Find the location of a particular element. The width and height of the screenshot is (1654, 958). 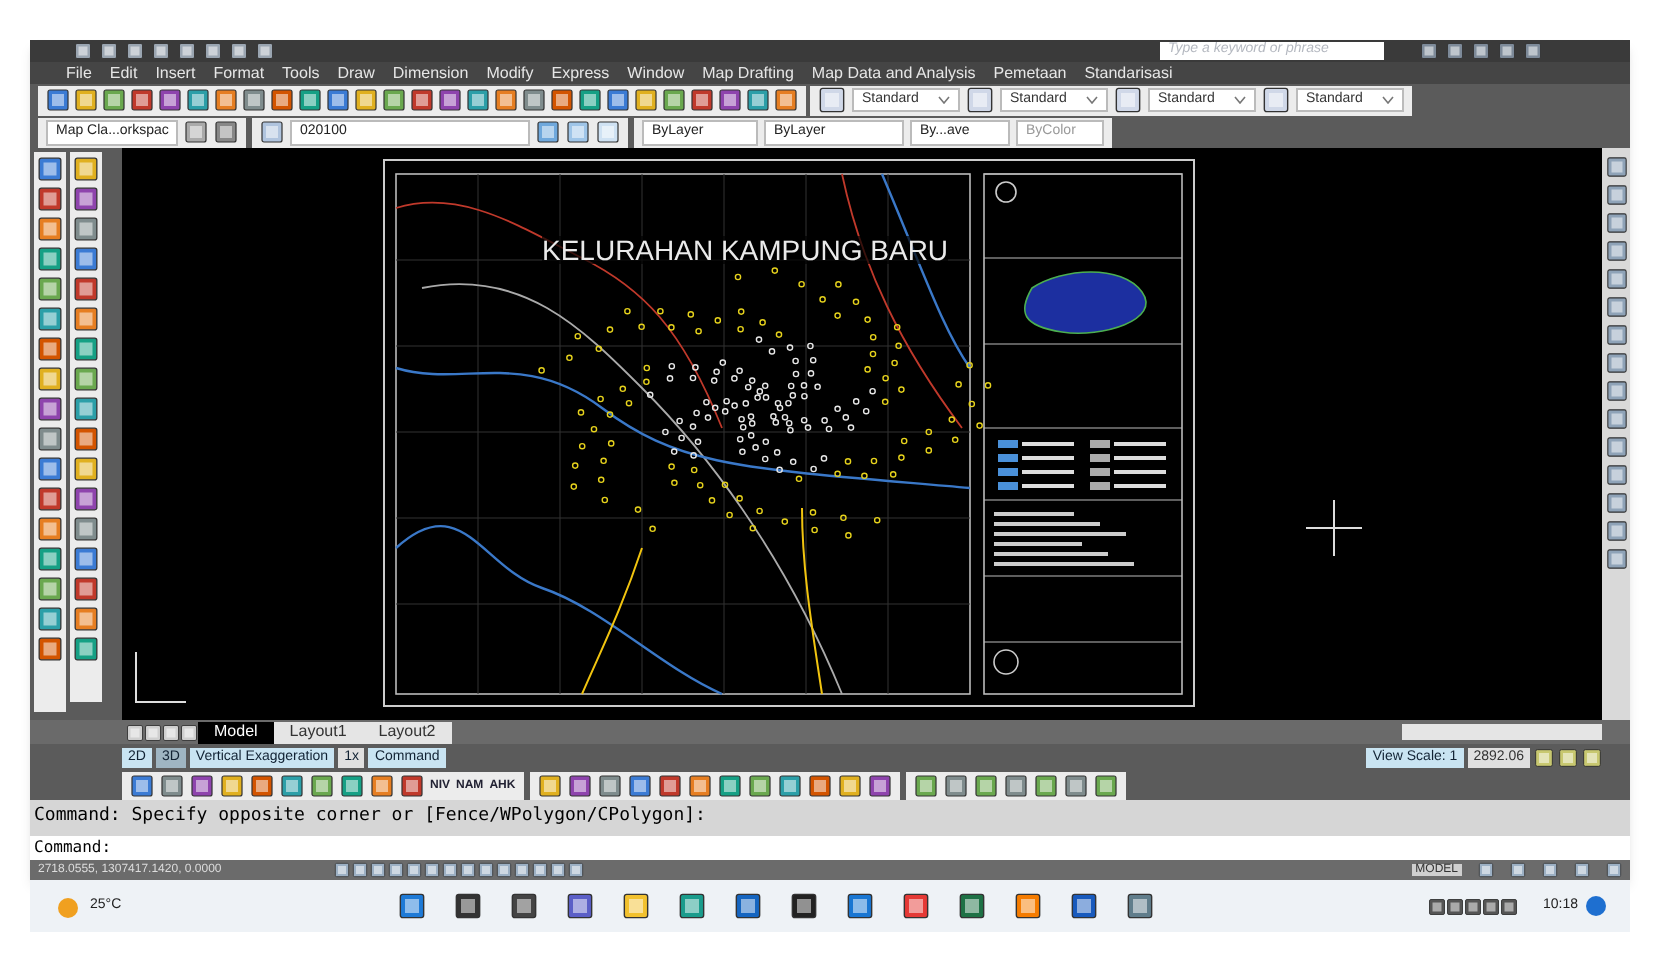

menu-item: Insert is located at coordinates (175, 73).